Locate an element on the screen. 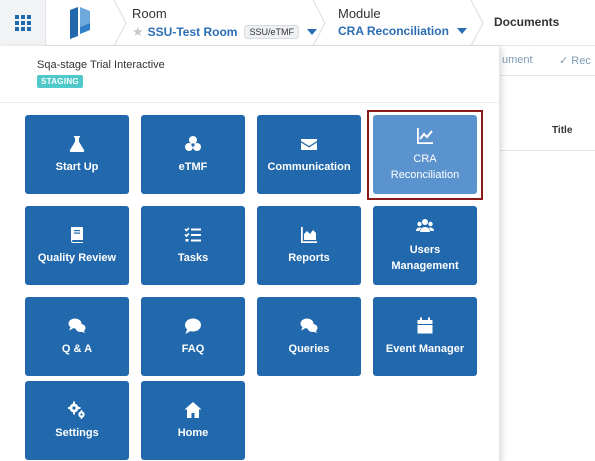  chevron-down-icon is located at coordinates (461, 31).